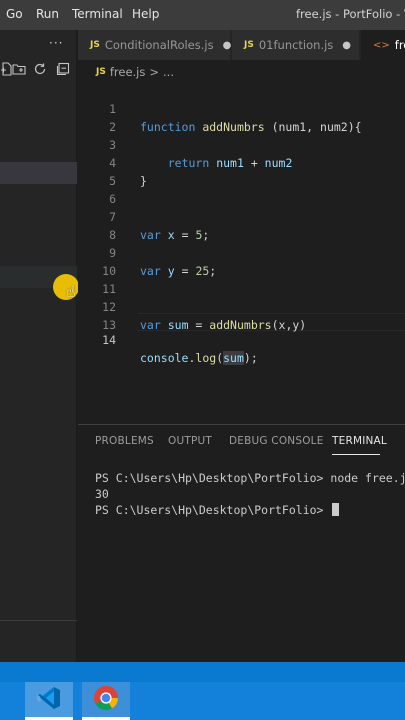 The image size is (405, 720). Describe the element at coordinates (241, 189) in the screenshot. I see `code-line: 6` at that location.